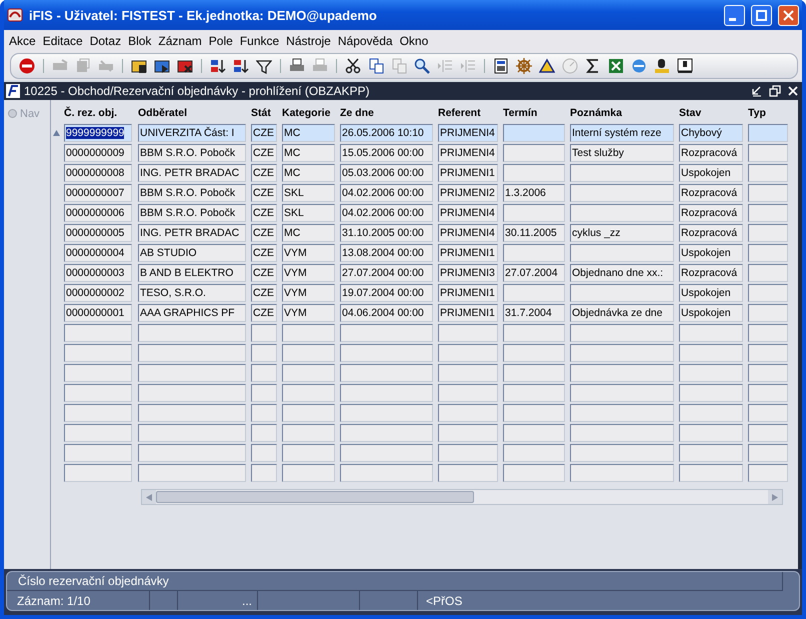  Describe the element at coordinates (192, 313) in the screenshot. I see `table-cell: AAA GRAPHICS PF` at that location.